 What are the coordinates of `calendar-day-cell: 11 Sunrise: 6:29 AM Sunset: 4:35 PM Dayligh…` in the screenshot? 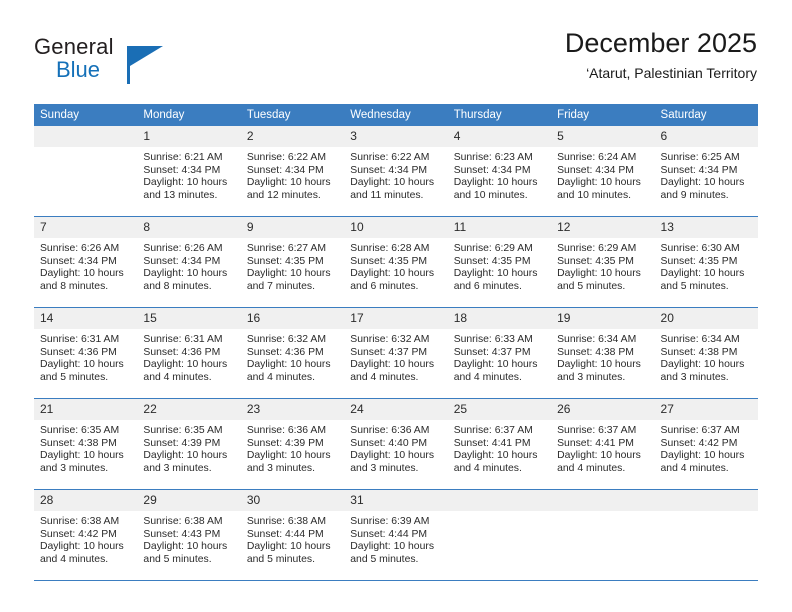 It's located at (499, 262).